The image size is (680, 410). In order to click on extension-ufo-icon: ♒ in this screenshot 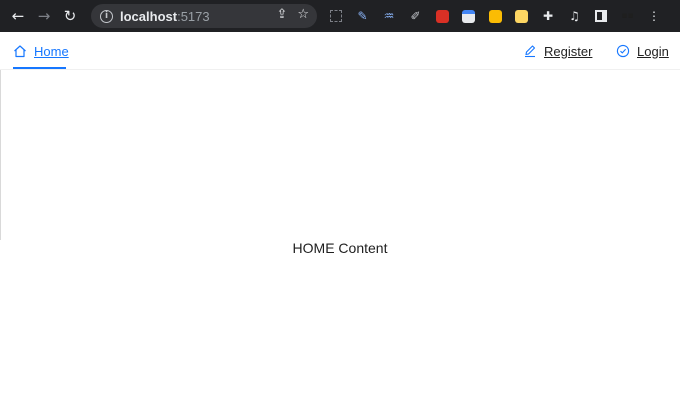, I will do `click(389, 16)`.